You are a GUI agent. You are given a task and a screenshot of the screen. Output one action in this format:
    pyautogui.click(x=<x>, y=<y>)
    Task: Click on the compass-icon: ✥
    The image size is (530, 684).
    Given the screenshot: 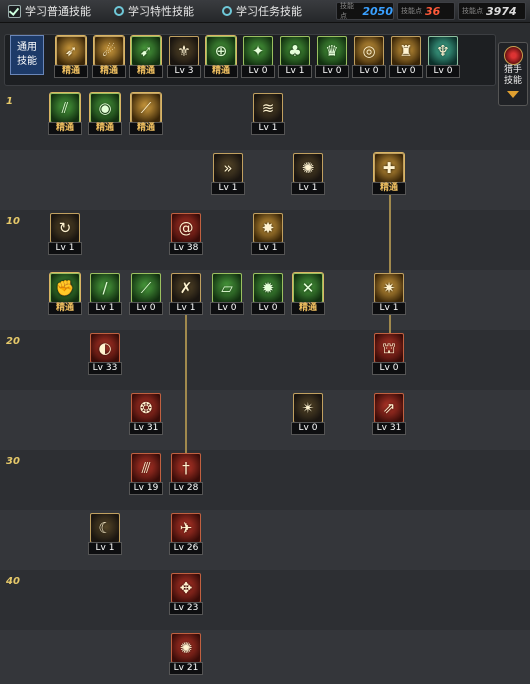 What is the action you would take?
    pyautogui.click(x=186, y=588)
    